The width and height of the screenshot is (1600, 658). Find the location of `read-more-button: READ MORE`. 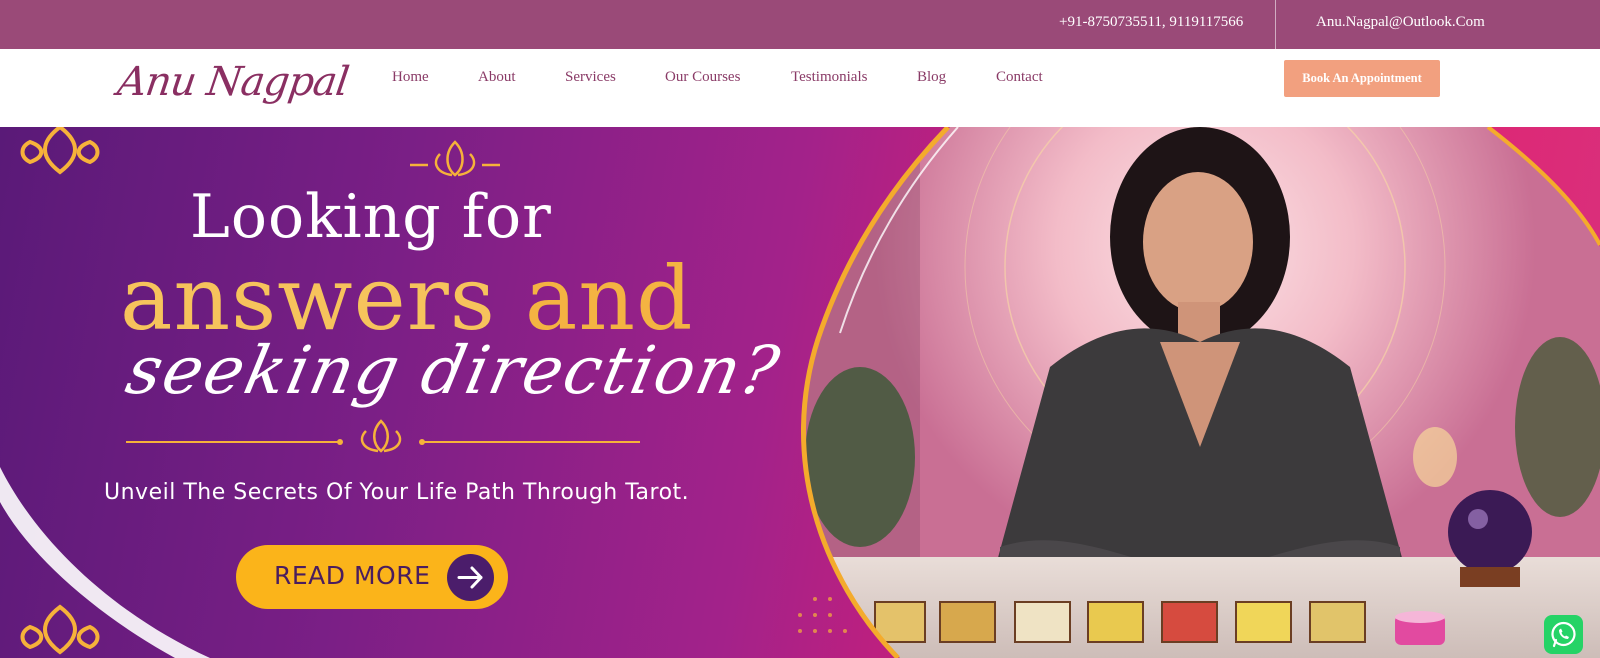

read-more-button: READ MORE is located at coordinates (372, 577).